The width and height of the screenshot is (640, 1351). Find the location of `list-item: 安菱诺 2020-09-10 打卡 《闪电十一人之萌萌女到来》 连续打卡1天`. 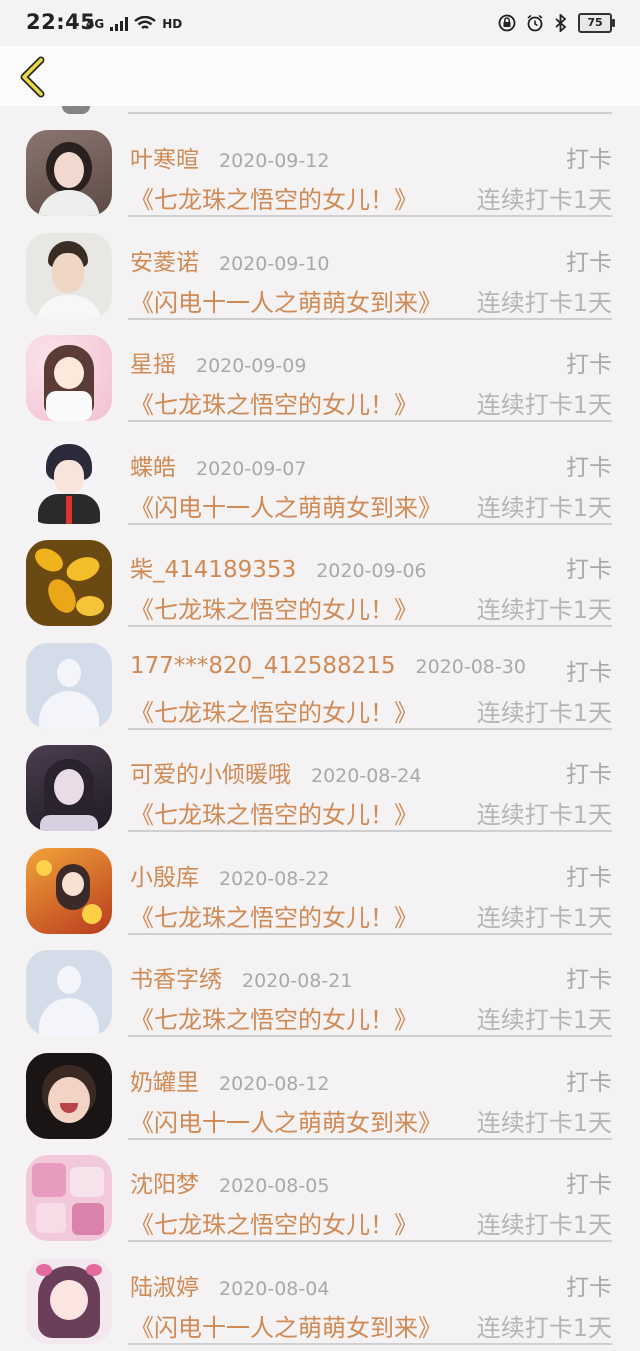

list-item: 安菱诺 2020-09-10 打卡 《闪电十一人之萌萌女到来》 连续打卡1天 is located at coordinates (320, 264).